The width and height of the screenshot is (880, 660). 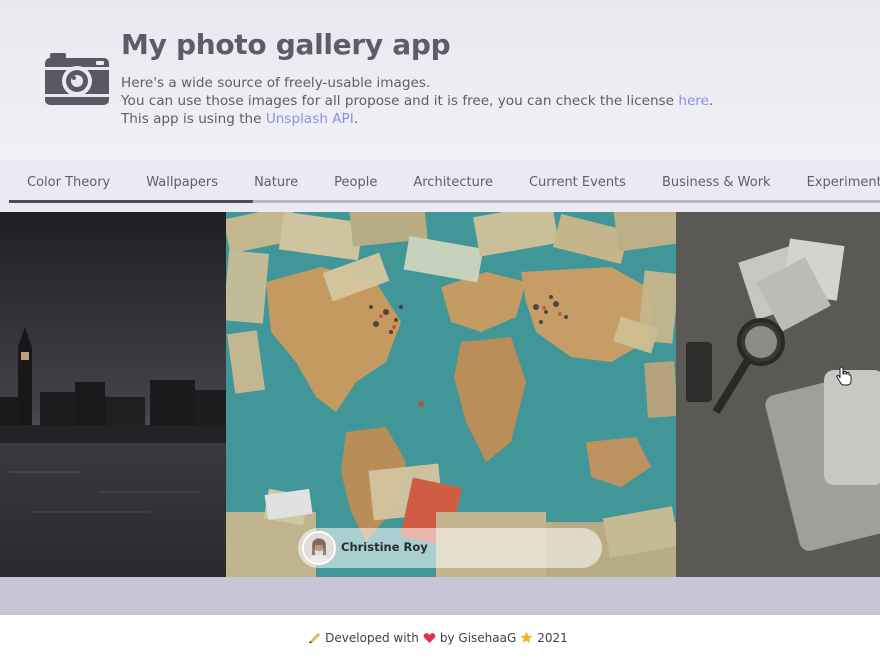 I want to click on carousel-slide-right, so click(x=778, y=394).